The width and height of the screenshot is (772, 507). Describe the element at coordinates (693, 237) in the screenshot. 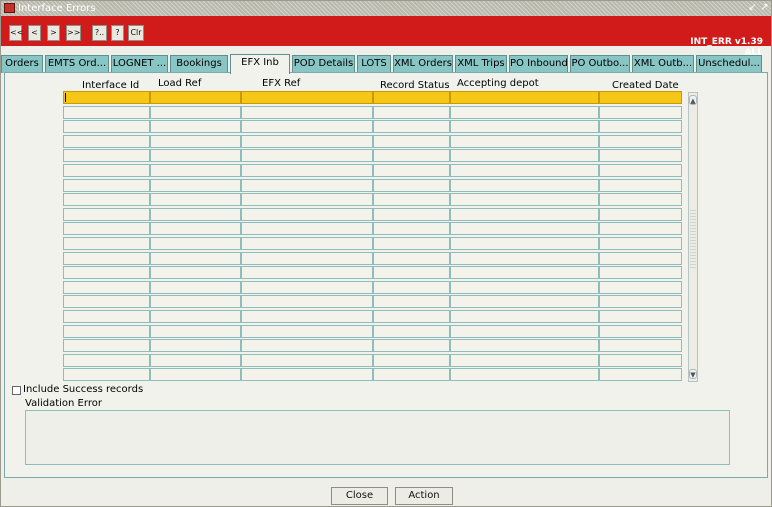

I see `grid-vertical-scrollbar: ▲ ▼` at that location.